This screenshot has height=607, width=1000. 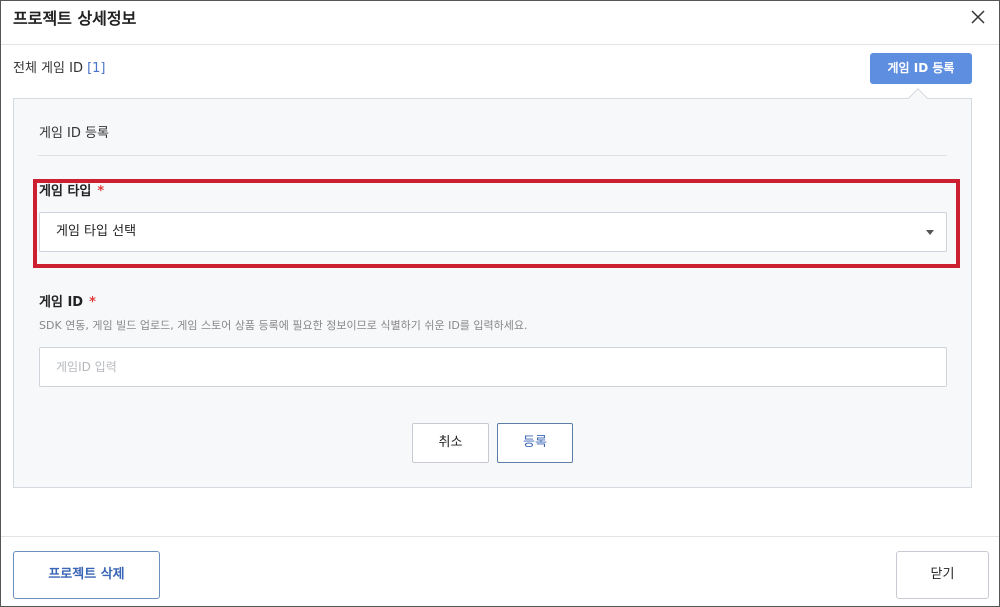 I want to click on required-mark: *, so click(x=92, y=302).